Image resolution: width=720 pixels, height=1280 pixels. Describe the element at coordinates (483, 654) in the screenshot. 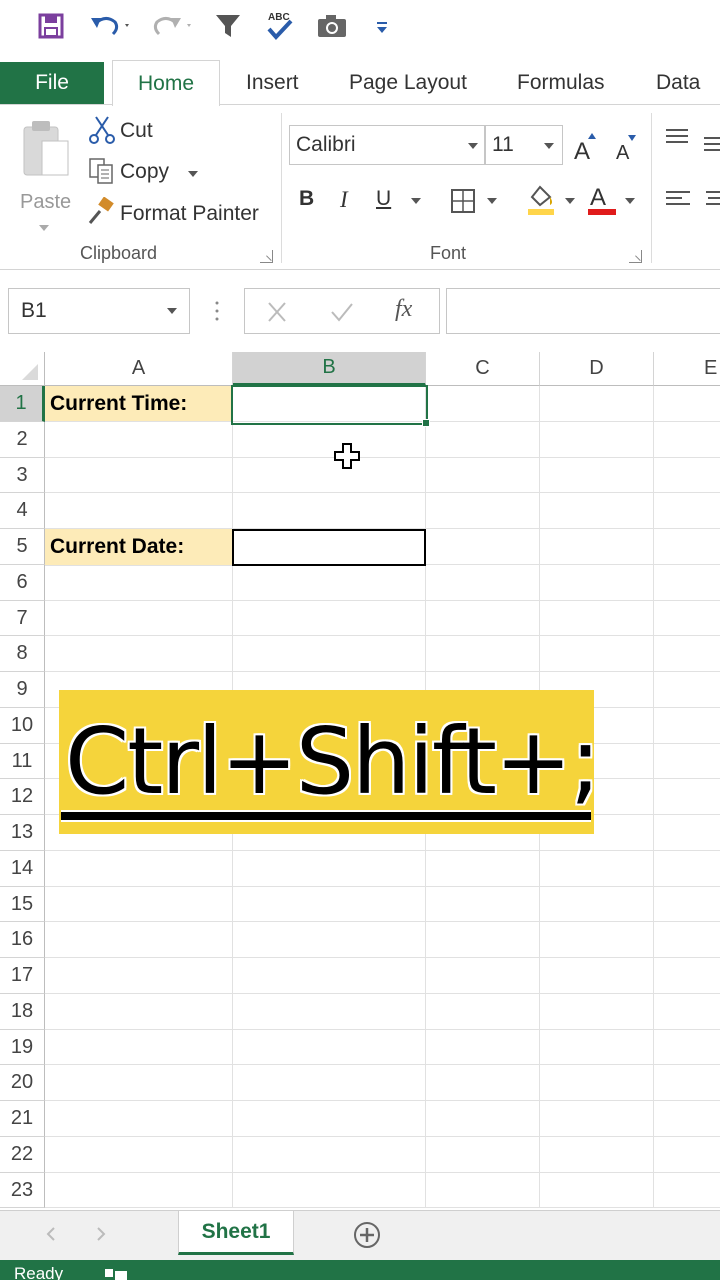

I see `cell-c8` at that location.